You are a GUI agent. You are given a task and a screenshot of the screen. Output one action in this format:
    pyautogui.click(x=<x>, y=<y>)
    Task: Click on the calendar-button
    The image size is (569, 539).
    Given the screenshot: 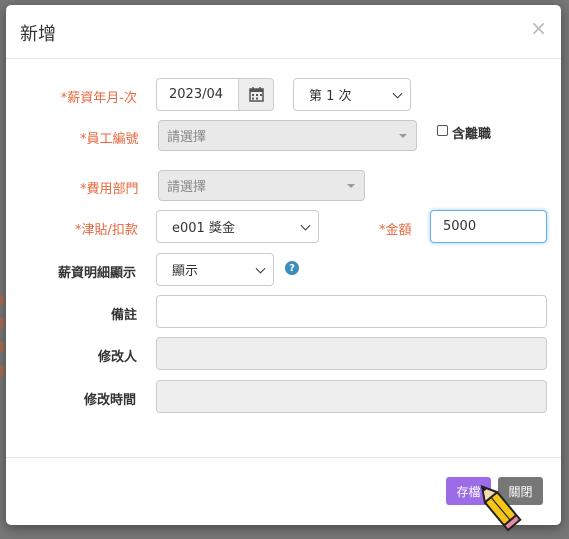 What is the action you would take?
    pyautogui.click(x=256, y=94)
    